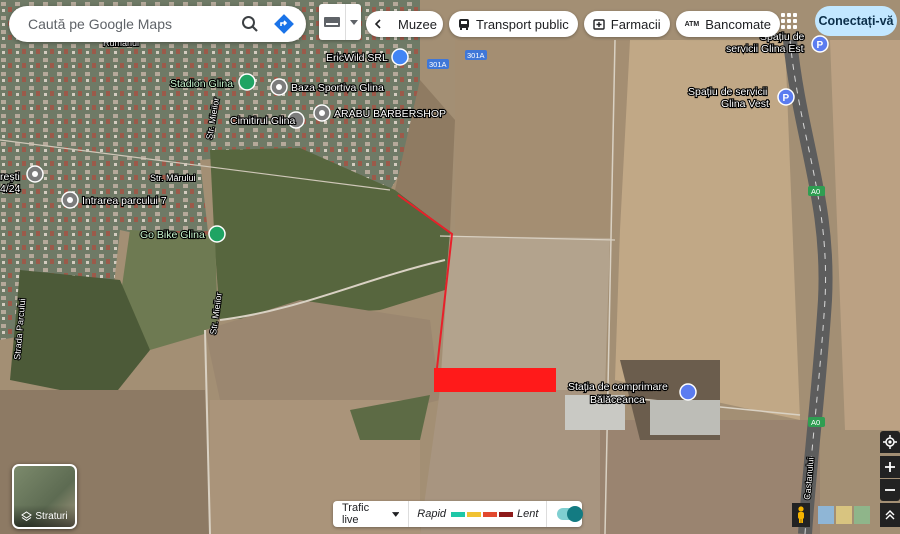  What do you see at coordinates (688, 392) in the screenshot?
I see `industry-pin` at bounding box center [688, 392].